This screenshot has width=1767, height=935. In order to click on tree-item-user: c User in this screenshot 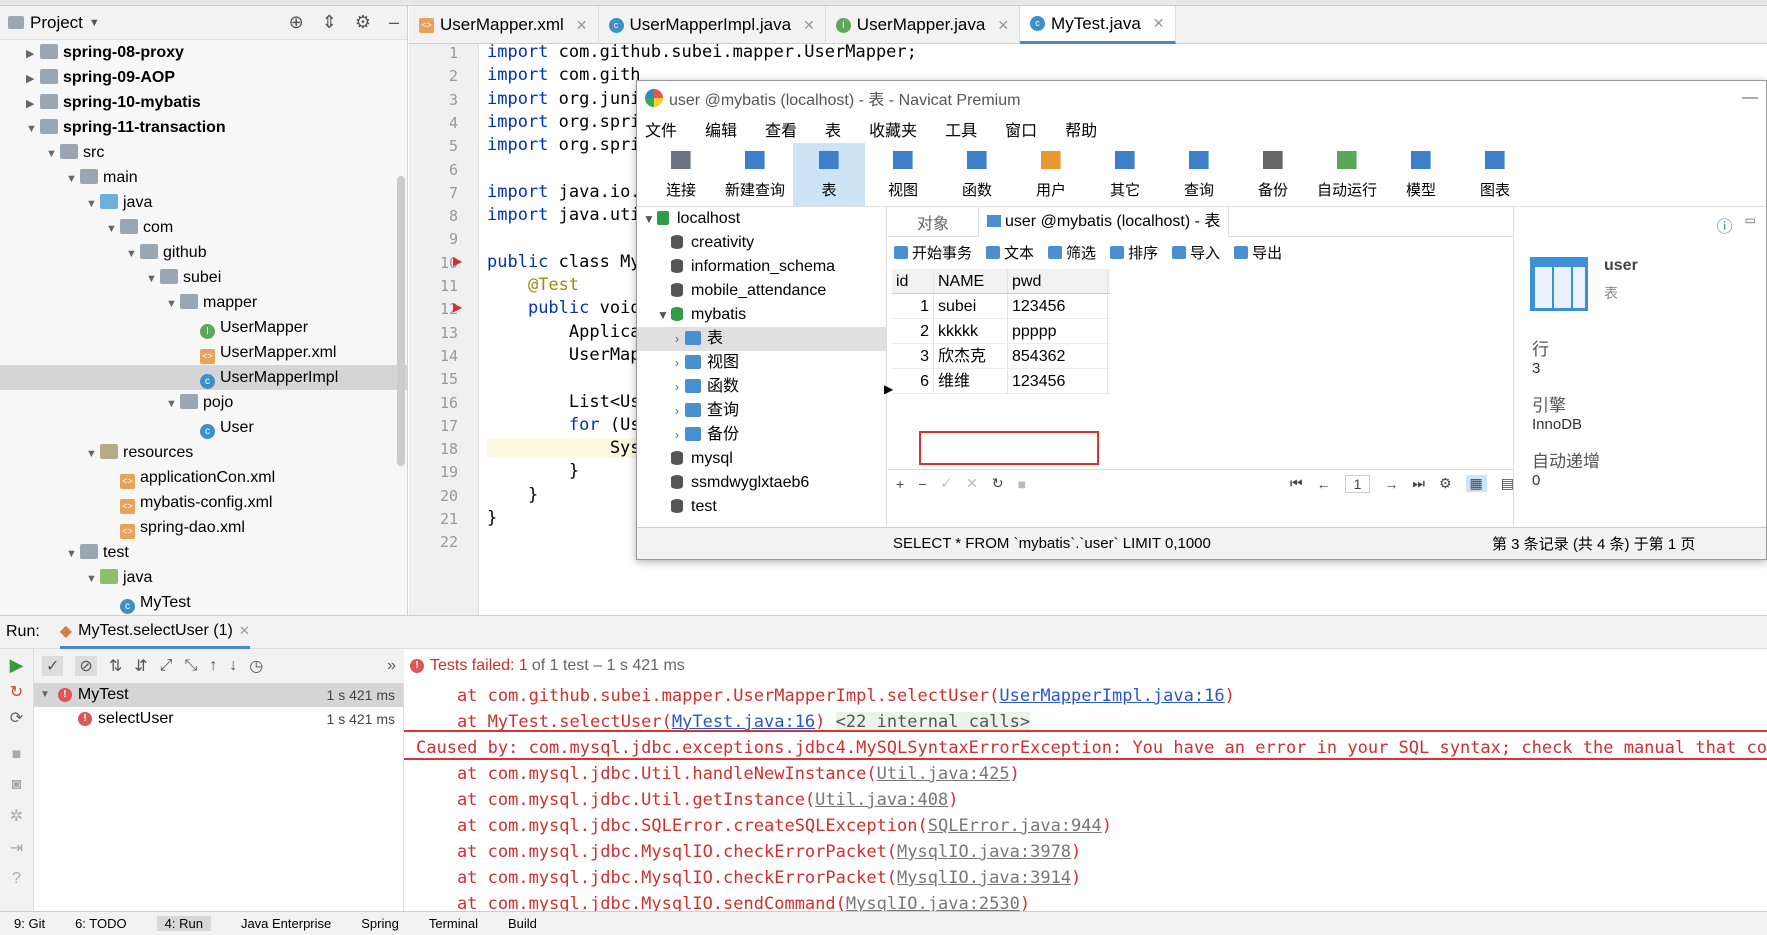, I will do `click(203, 427)`.